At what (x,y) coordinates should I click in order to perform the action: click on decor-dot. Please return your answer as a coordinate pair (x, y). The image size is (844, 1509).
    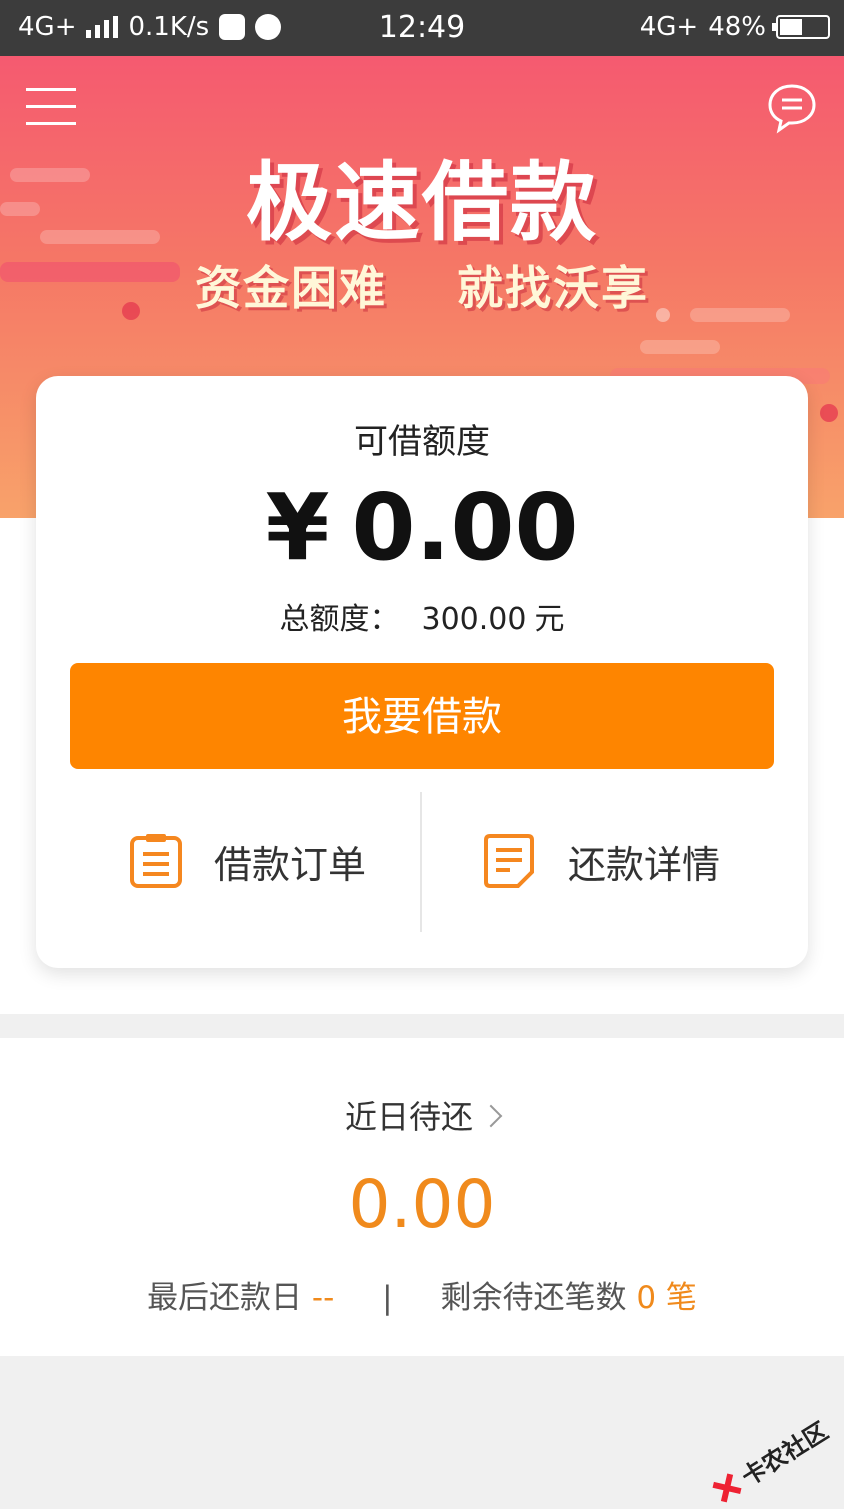
    Looking at the image, I should click on (829, 413).